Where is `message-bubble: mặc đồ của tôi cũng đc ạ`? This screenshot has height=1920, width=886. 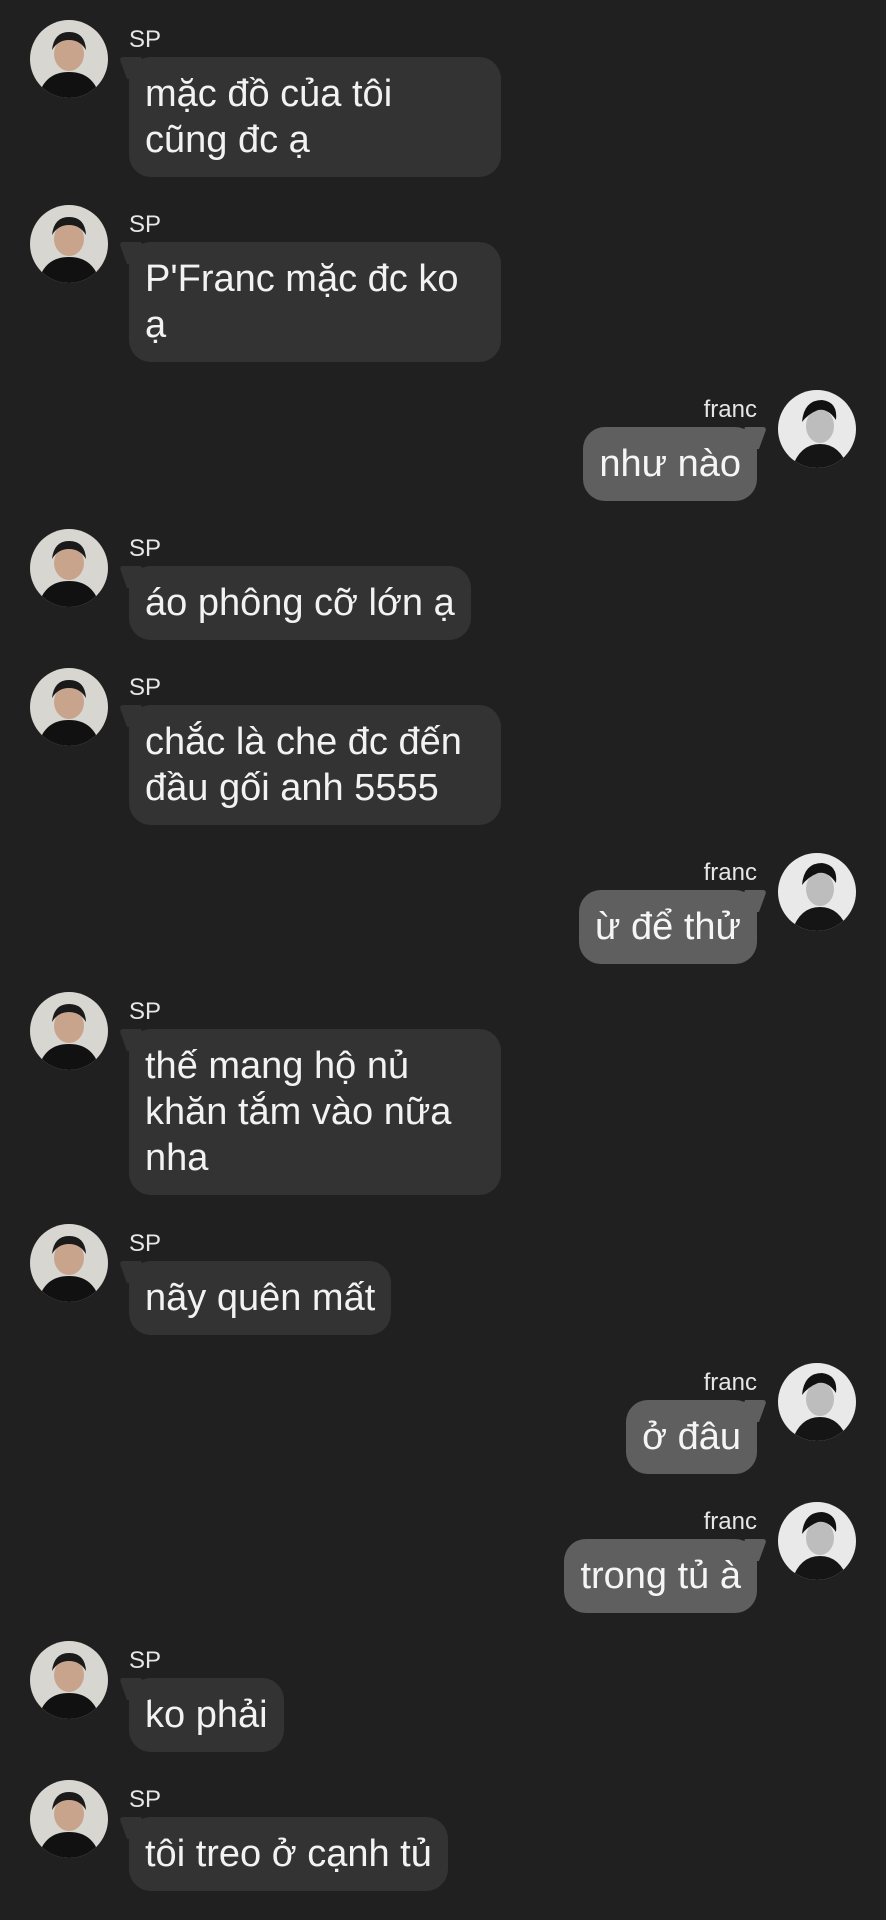
message-bubble: mặc đồ của tôi cũng đc ạ is located at coordinates (315, 117).